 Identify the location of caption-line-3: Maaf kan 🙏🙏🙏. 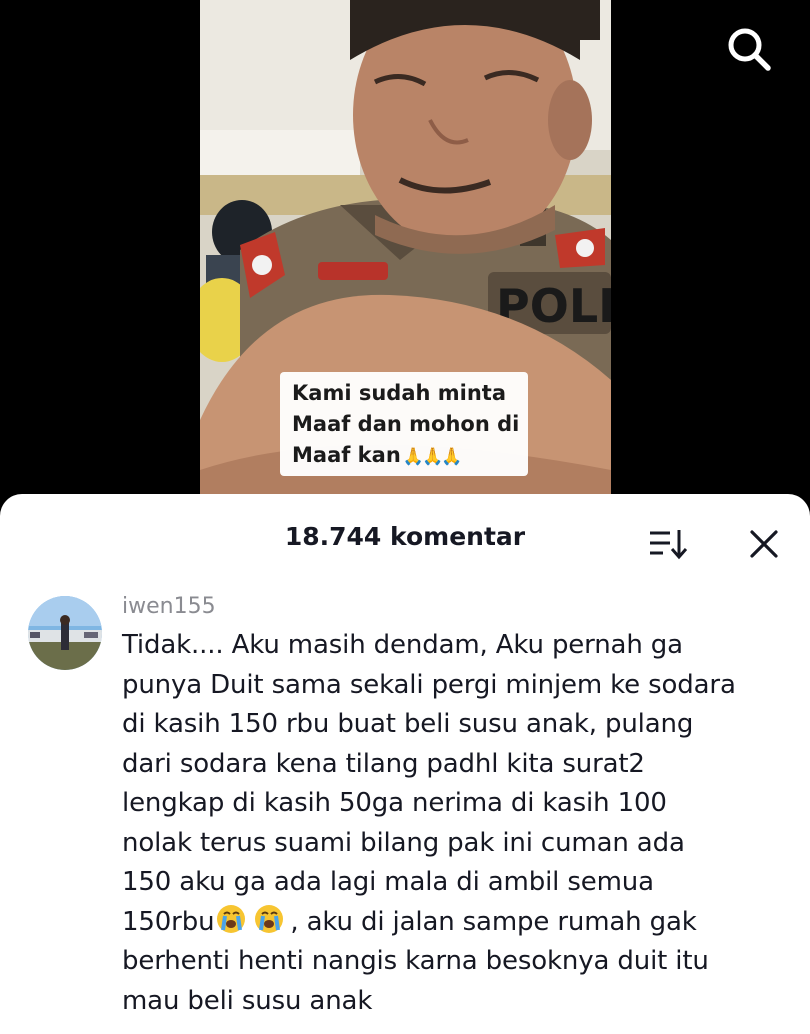
(377, 455).